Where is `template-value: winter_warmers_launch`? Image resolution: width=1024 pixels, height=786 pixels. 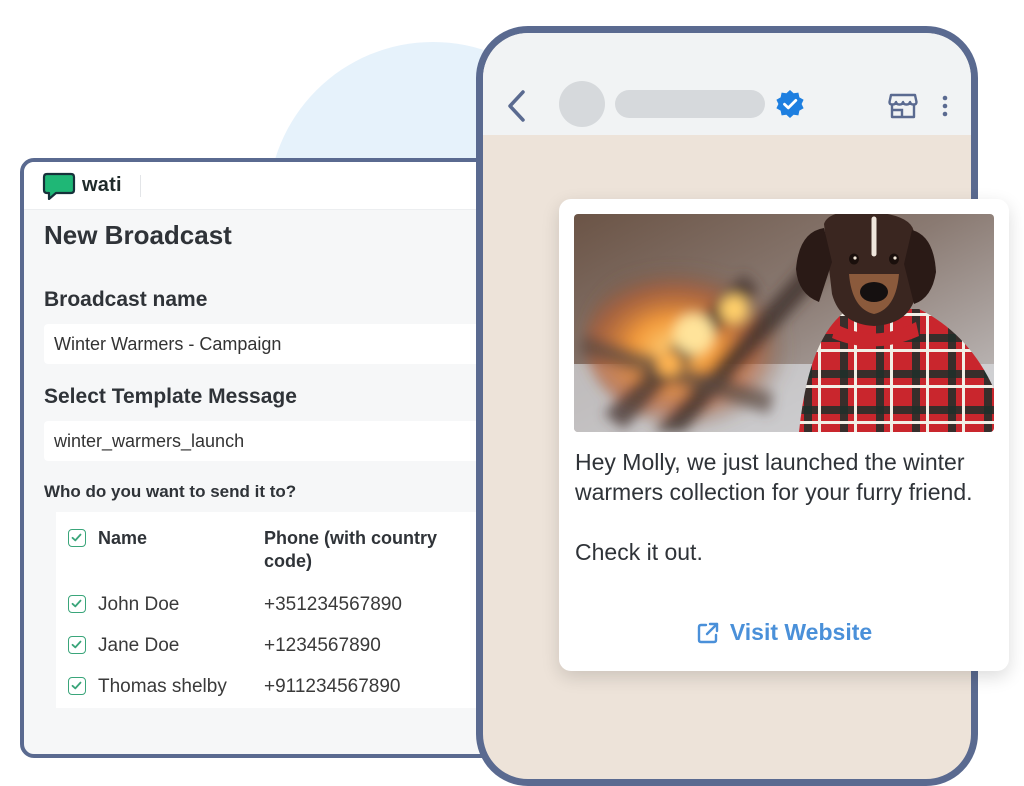
template-value: winter_warmers_launch is located at coordinates (149, 440).